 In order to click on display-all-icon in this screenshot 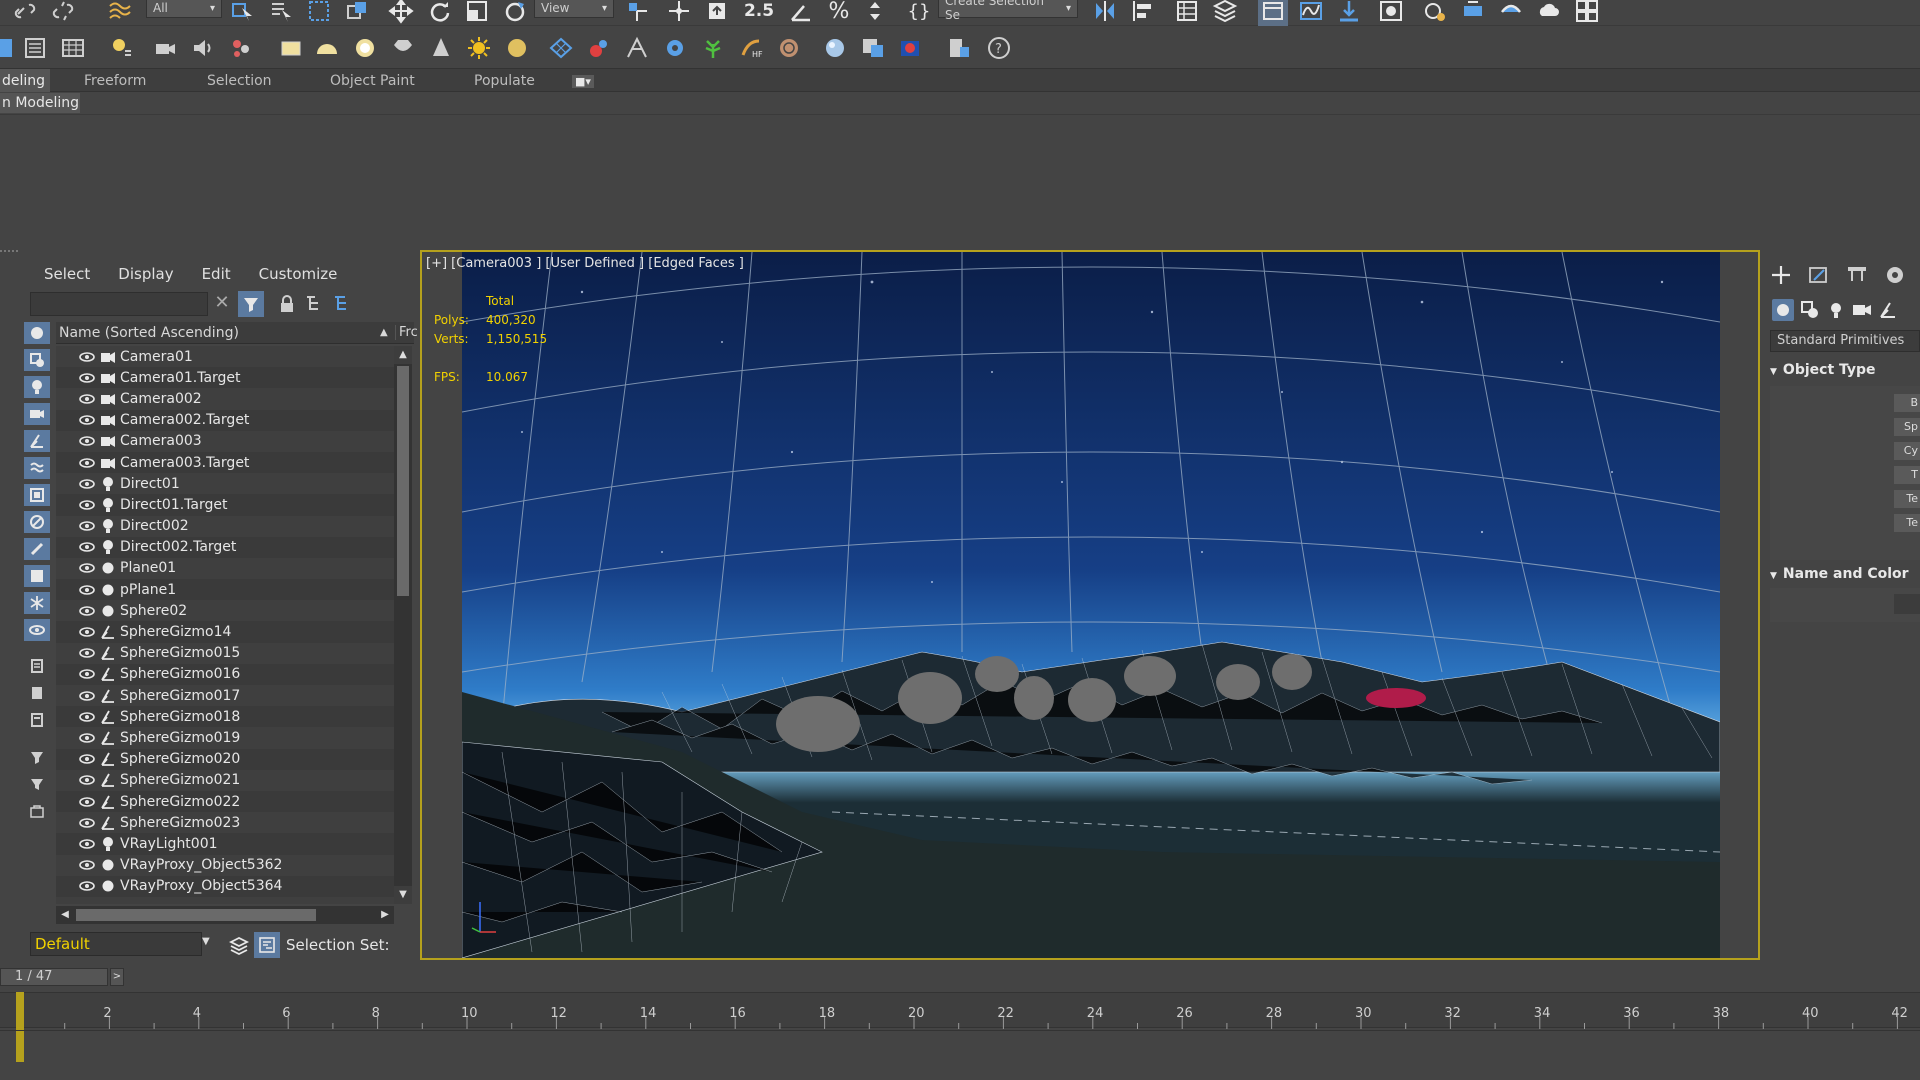, I will do `click(37, 666)`.